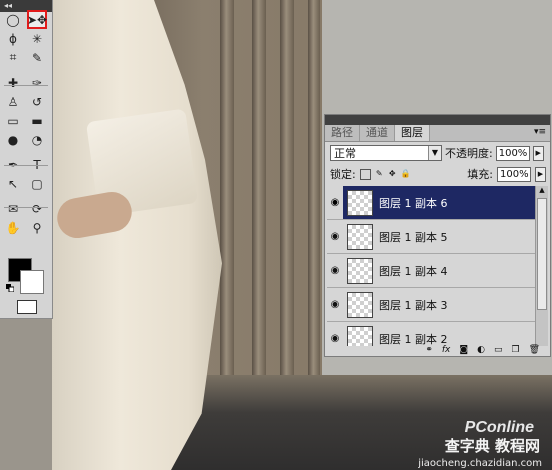 This screenshot has height=470, width=552. Describe the element at coordinates (512, 153) in the screenshot. I see `opacity-input: 100%` at that location.